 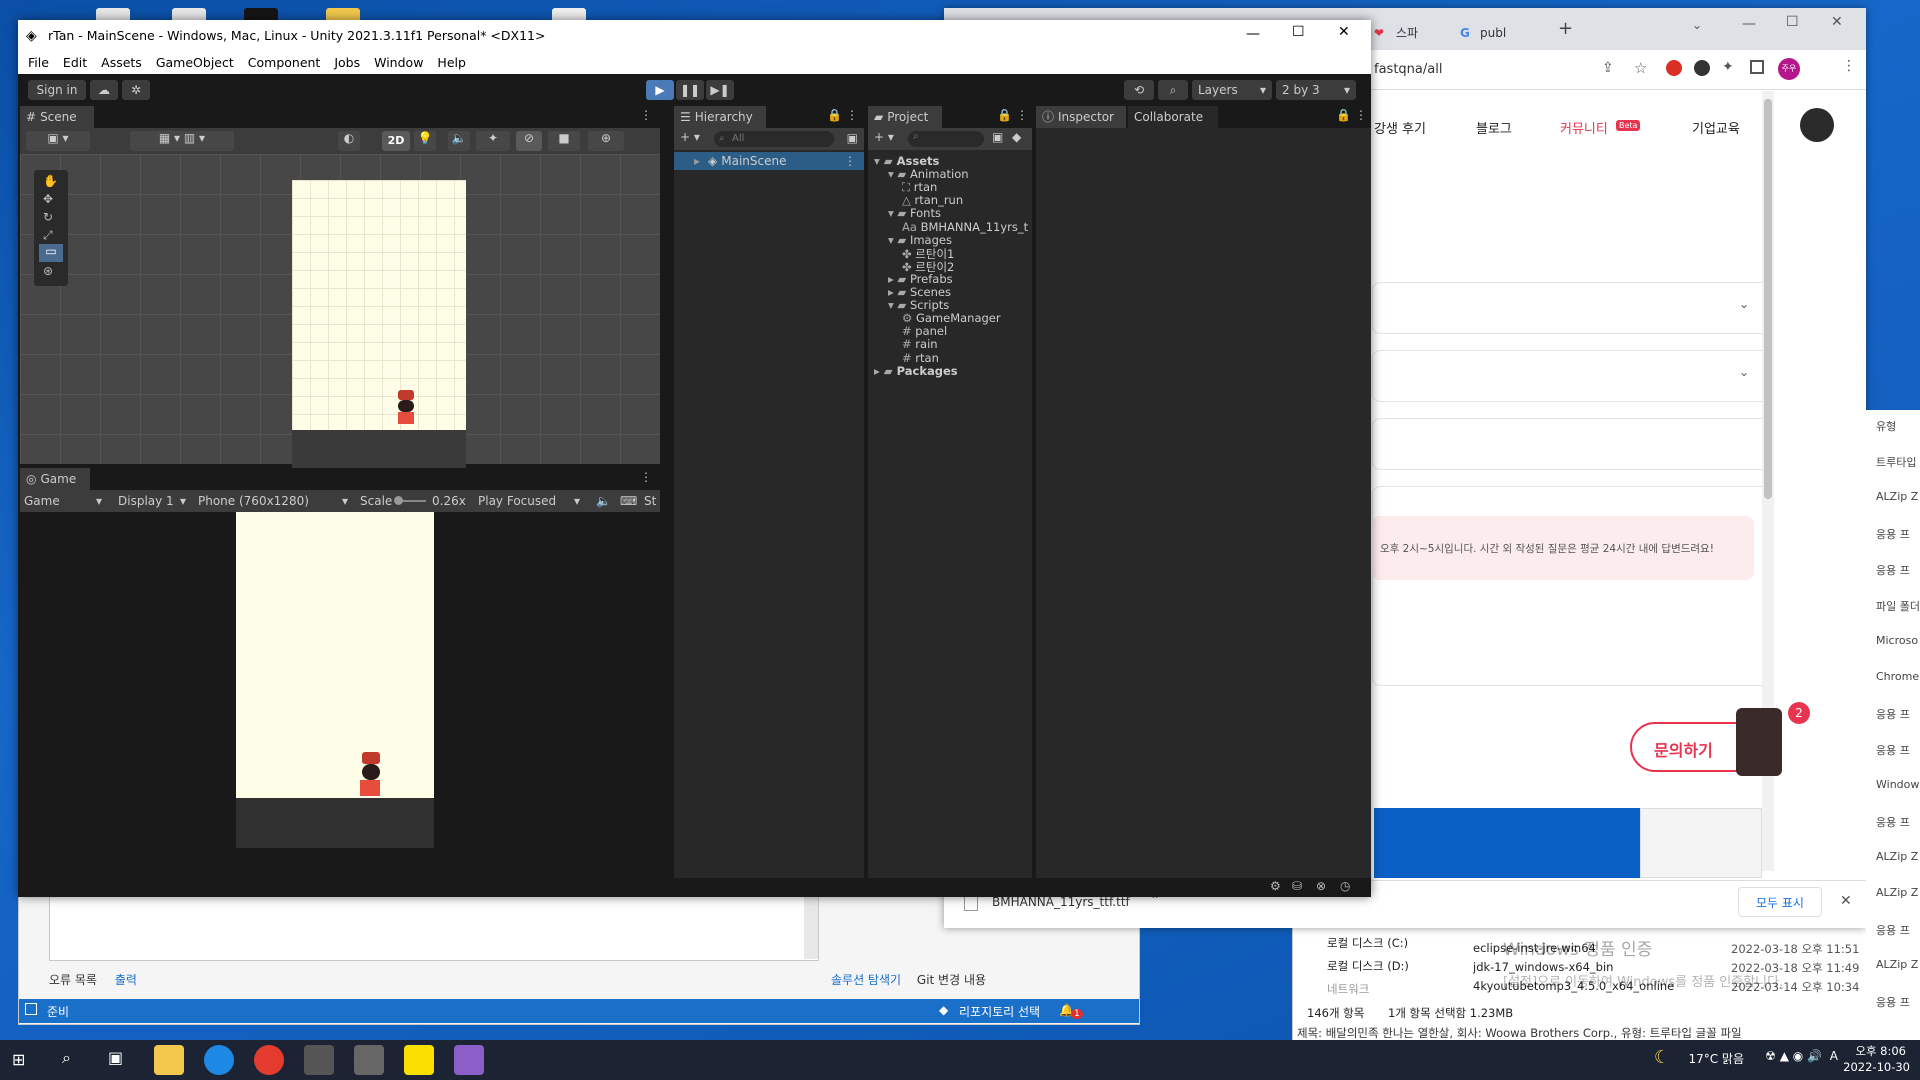 I want to click on tab-output: 출력, so click(x=126, y=980).